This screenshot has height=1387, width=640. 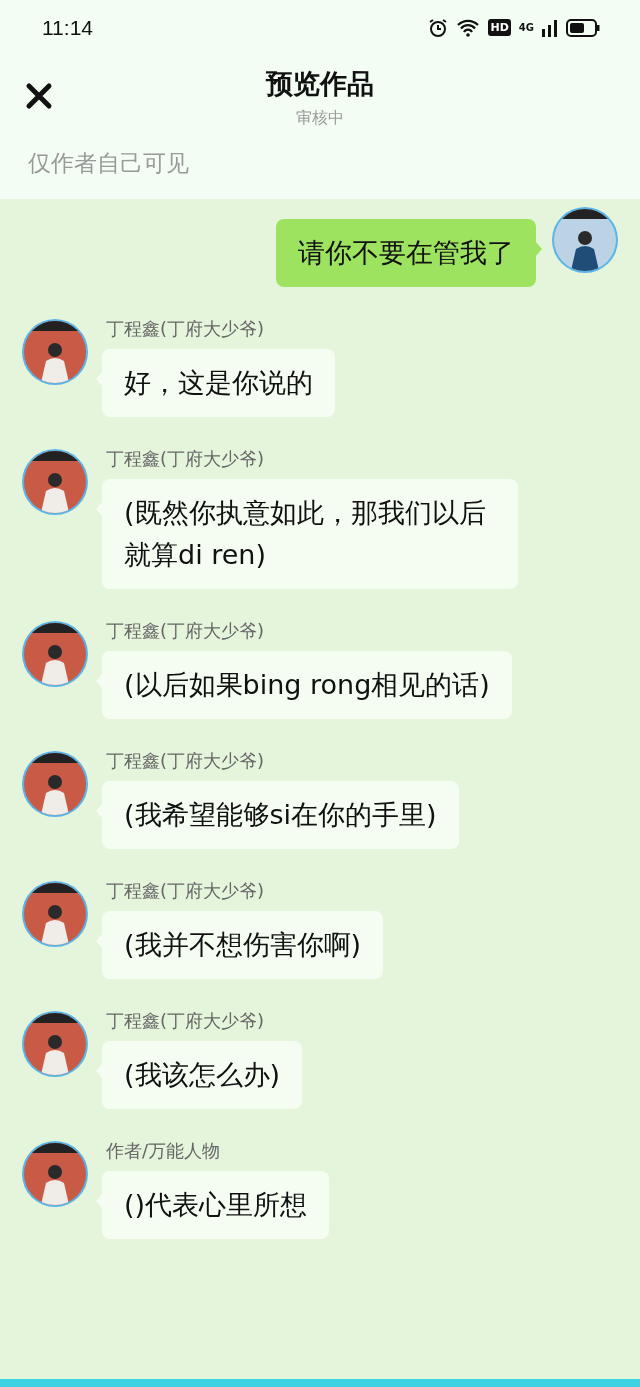 What do you see at coordinates (39, 96) in the screenshot?
I see `close-button` at bounding box center [39, 96].